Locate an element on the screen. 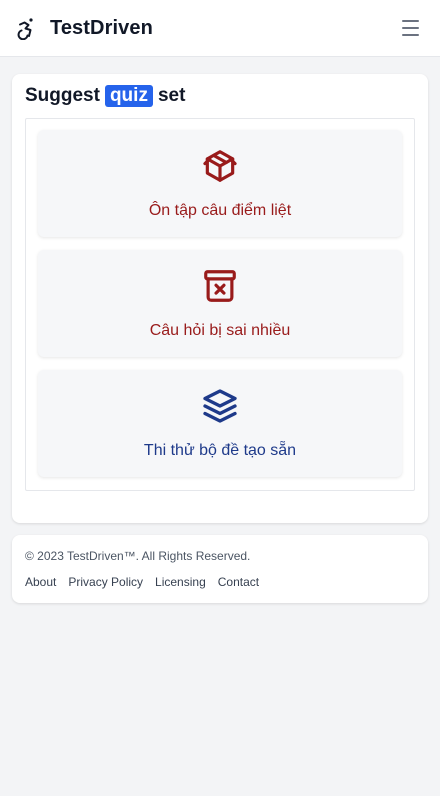 This screenshot has width=440, height=796. footer-links: About Privacy Policy Licensing Contact is located at coordinates (220, 582).